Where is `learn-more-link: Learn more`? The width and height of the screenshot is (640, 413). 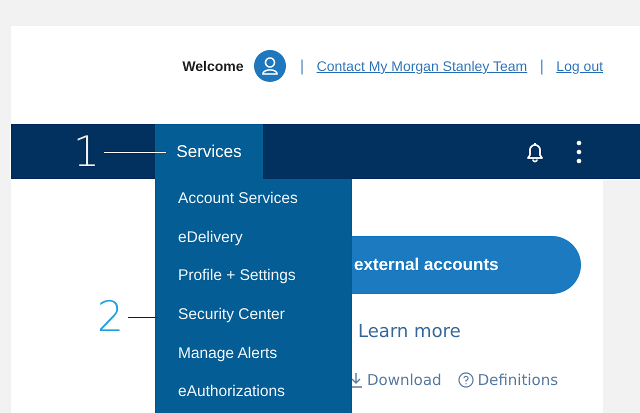 learn-more-link: Learn more is located at coordinates (409, 331).